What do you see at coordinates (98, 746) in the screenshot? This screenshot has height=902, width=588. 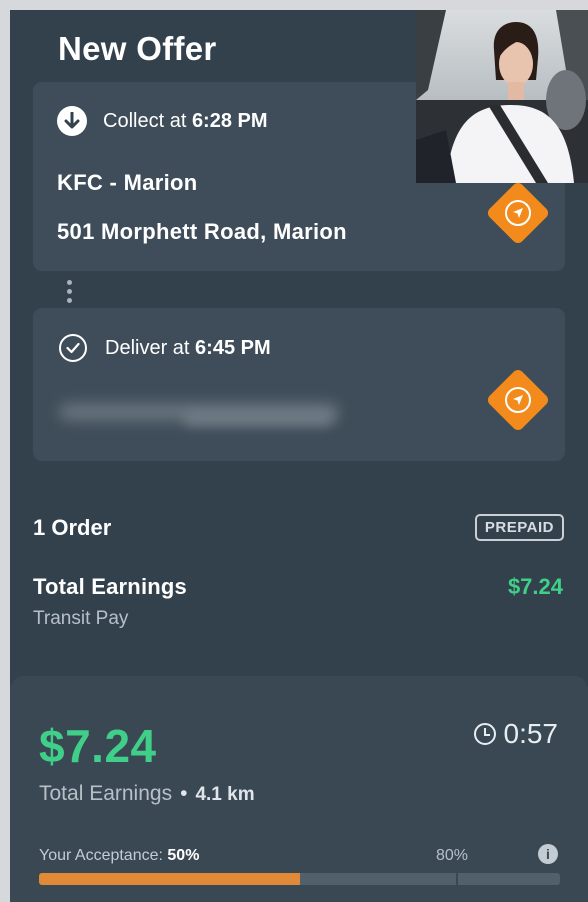 I see `offer-amount: $7.24` at bounding box center [98, 746].